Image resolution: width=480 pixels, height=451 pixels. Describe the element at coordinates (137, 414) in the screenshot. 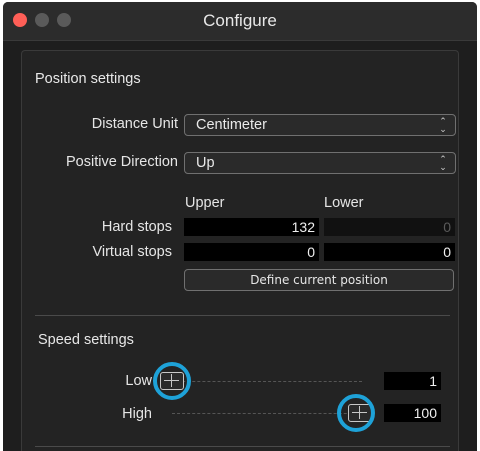

I see `high-speed-label: High` at that location.